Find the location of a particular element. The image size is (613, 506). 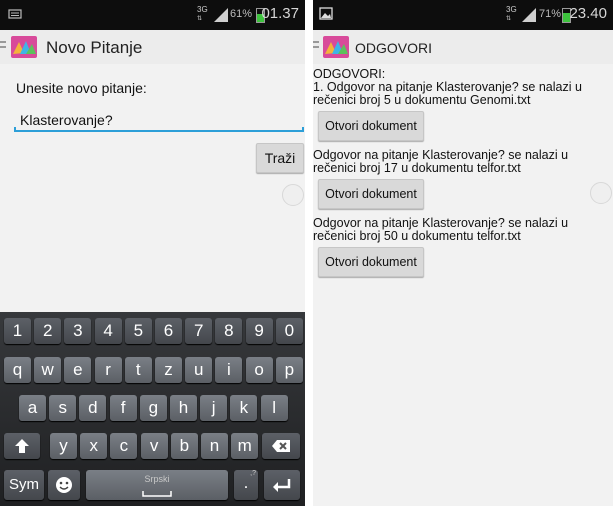

punctuation-key: .,? is located at coordinates (246, 485).